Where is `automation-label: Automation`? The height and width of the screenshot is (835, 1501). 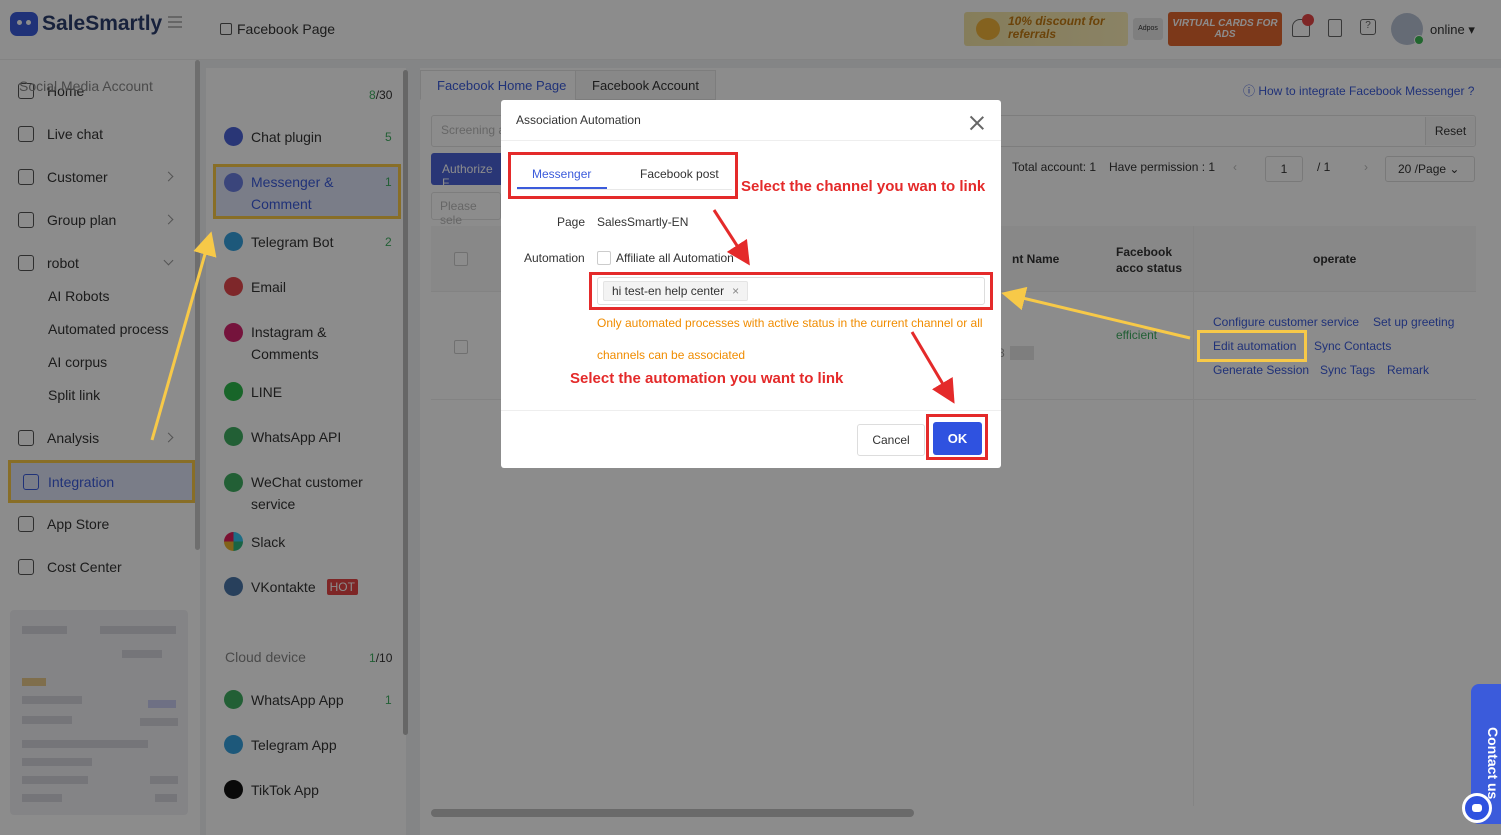
automation-label: Automation is located at coordinates (554, 258).